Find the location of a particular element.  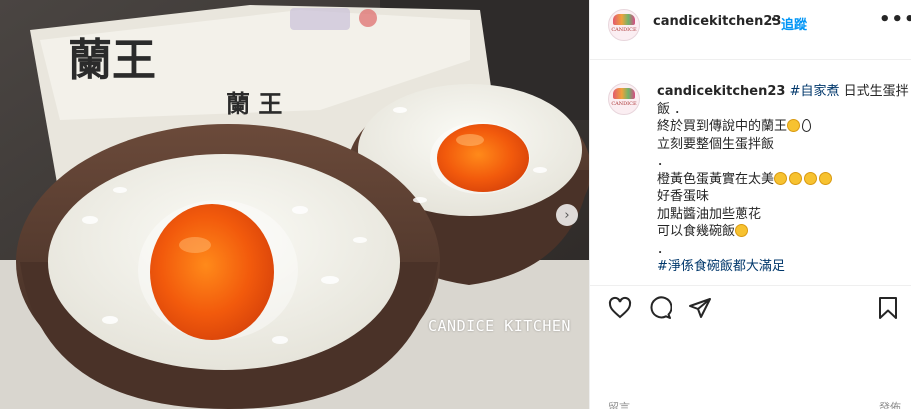

caption-line: 好香蛋味 is located at coordinates (683, 196).